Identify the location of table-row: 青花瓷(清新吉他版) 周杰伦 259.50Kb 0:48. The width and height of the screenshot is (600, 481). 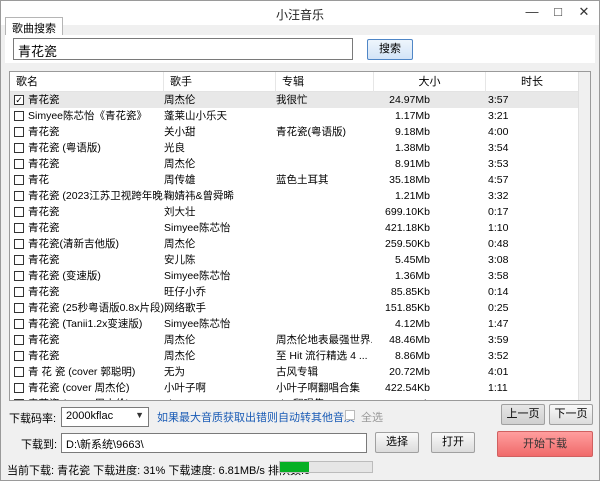
(300, 244).